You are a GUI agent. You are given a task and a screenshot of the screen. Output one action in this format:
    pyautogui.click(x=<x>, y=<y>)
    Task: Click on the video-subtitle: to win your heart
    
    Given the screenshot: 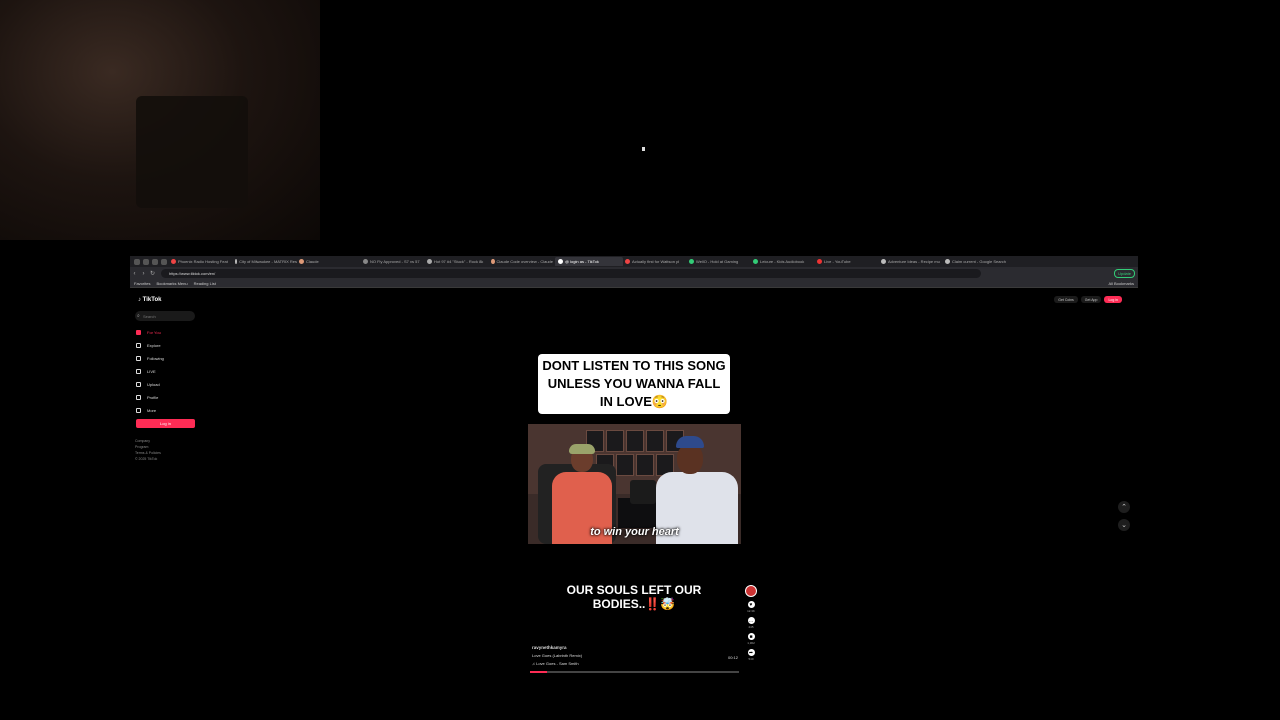 What is the action you would take?
    pyautogui.click(x=634, y=532)
    